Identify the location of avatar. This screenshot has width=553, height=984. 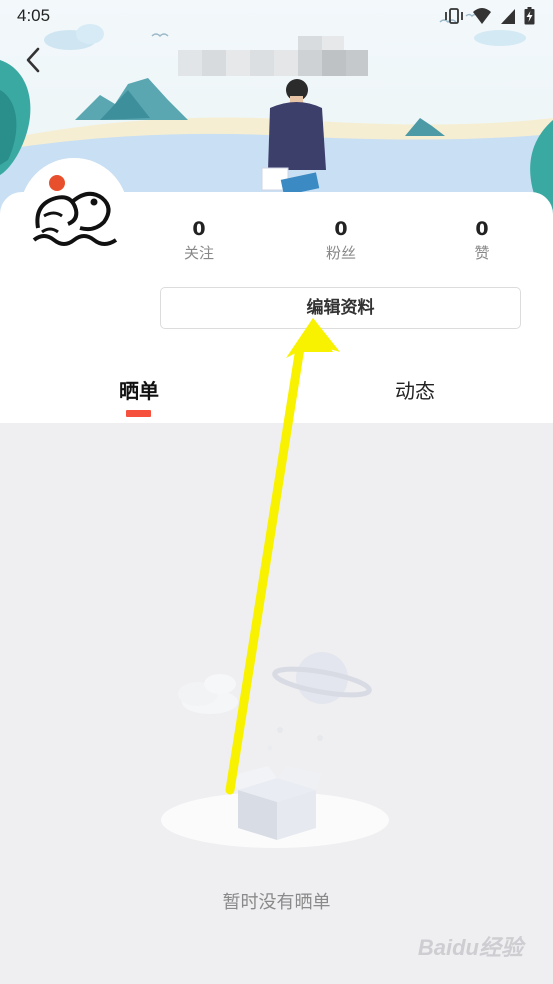
(74, 212).